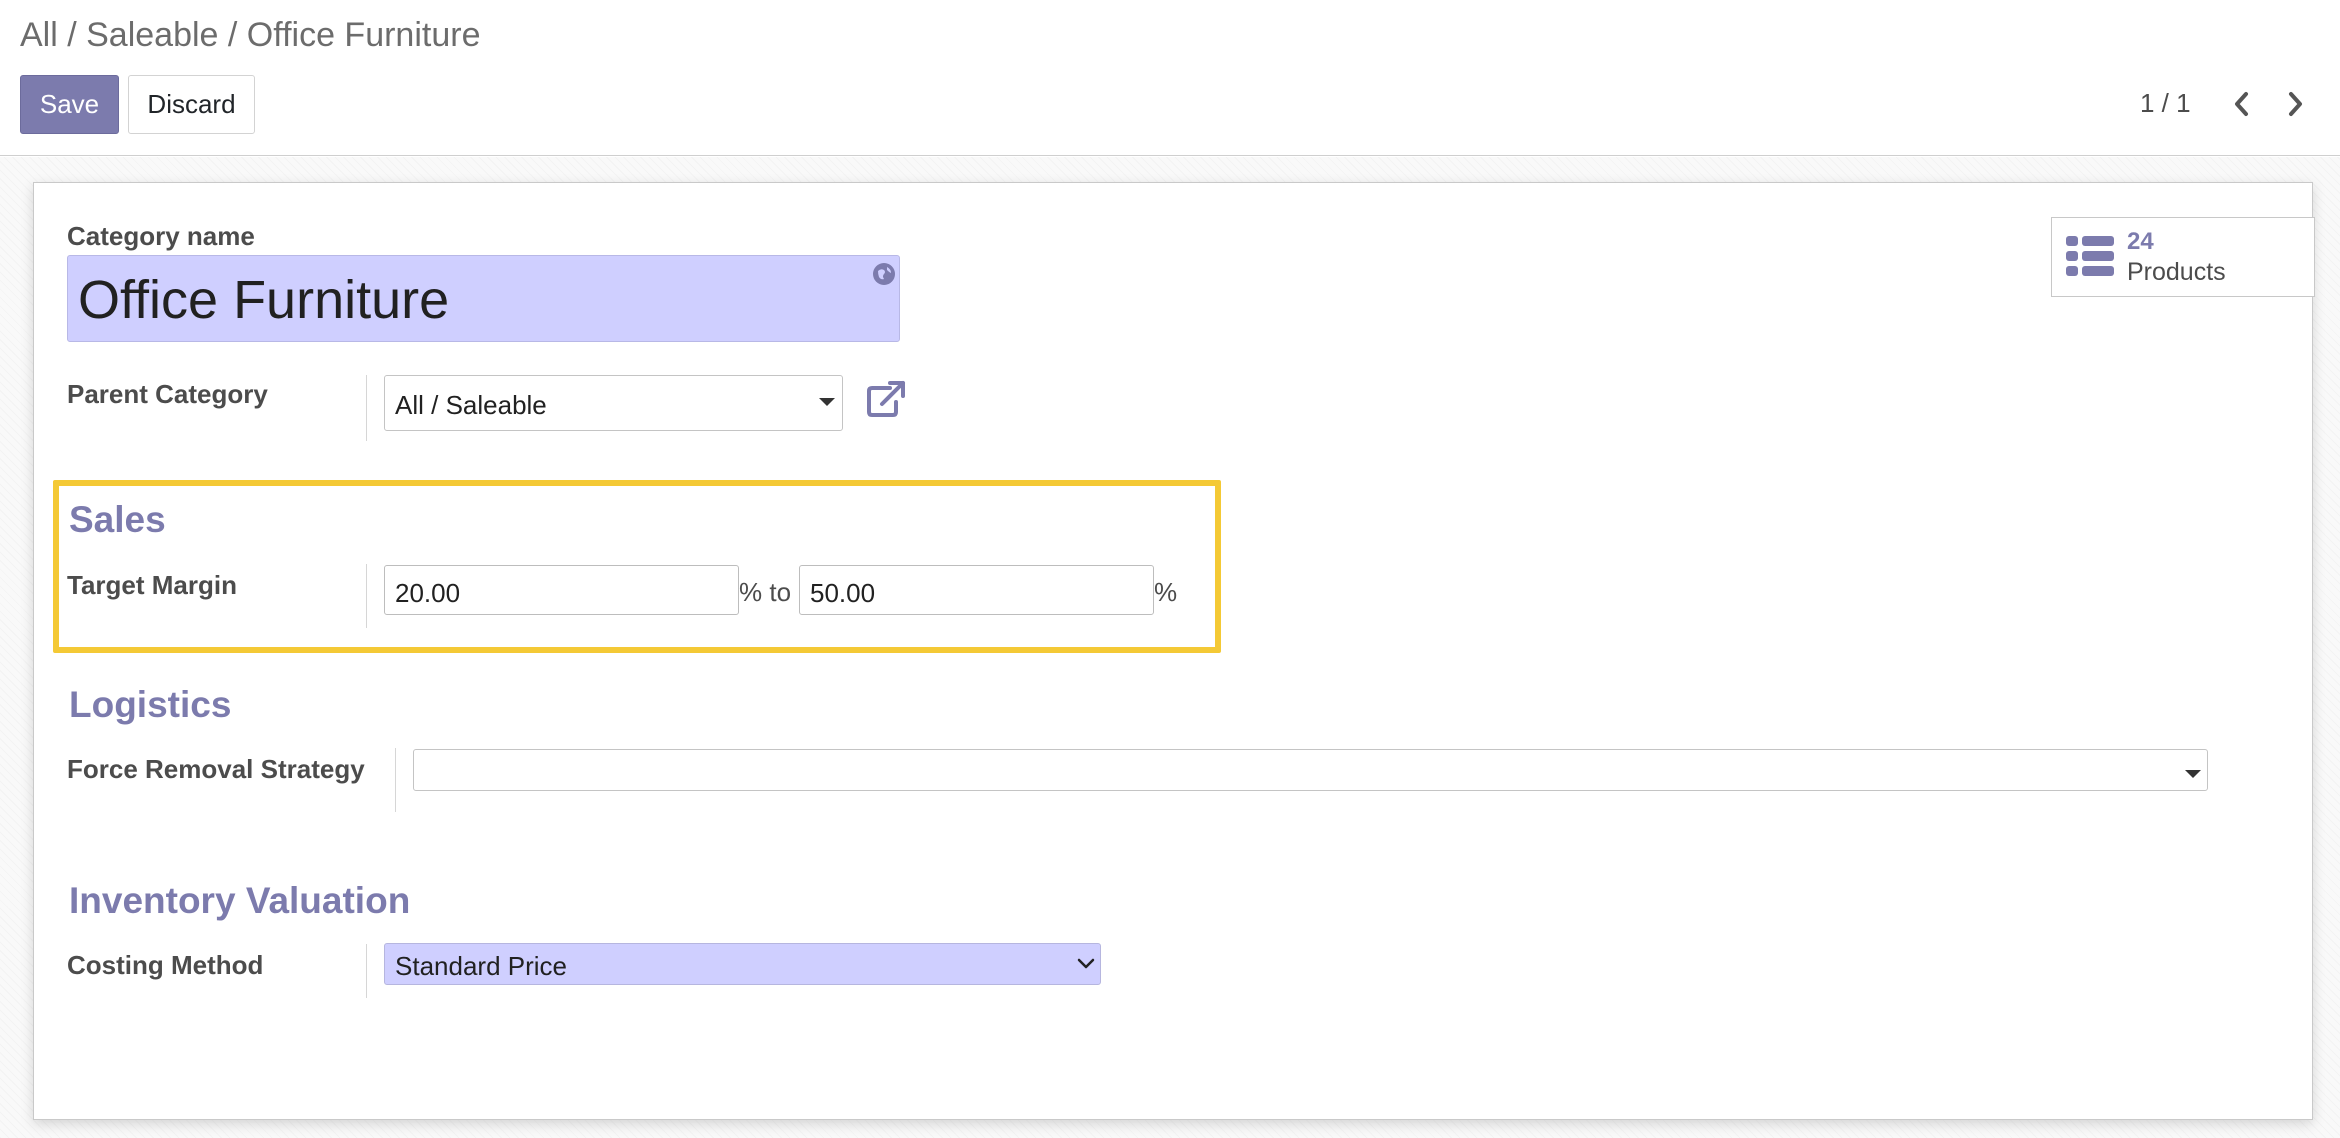 Image resolution: width=2340 pixels, height=1138 pixels. Describe the element at coordinates (765, 592) in the screenshot. I see `margin-to-text: % to` at that location.